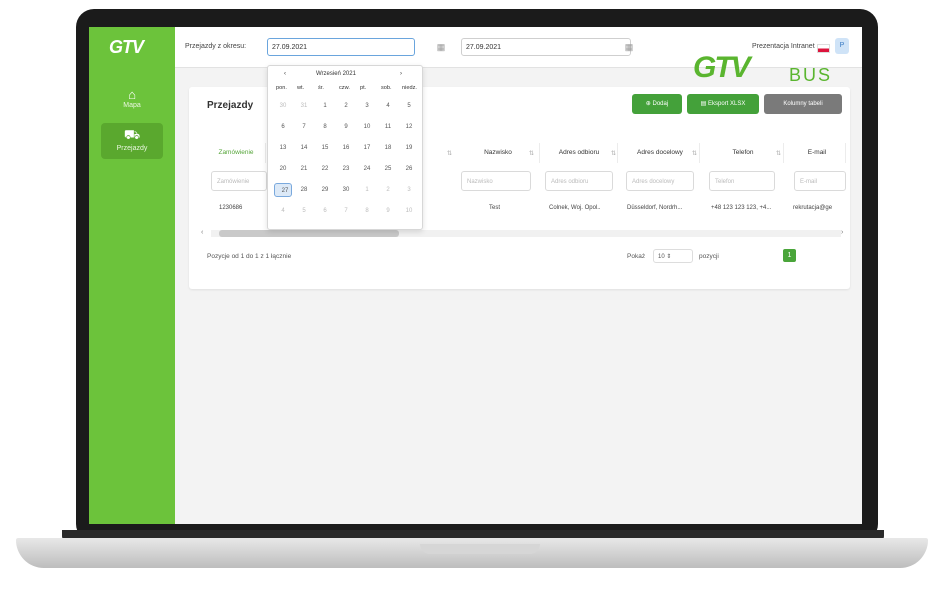 The height and width of the screenshot is (597, 938). I want to click on filter-email-input: E-mail, so click(820, 181).